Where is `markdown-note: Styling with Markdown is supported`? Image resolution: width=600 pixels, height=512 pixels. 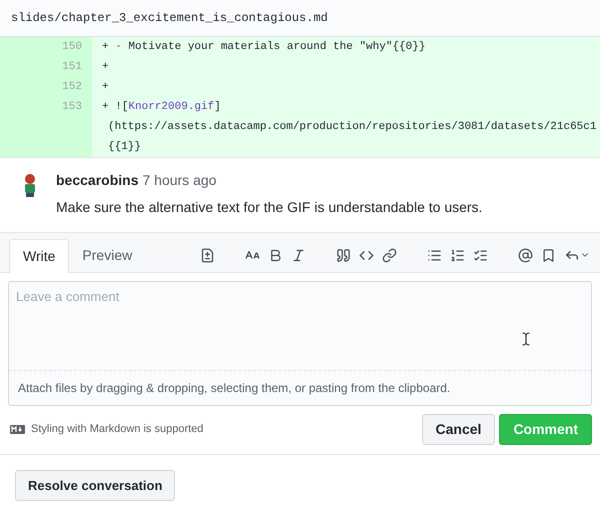 markdown-note: Styling with Markdown is supported is located at coordinates (117, 430).